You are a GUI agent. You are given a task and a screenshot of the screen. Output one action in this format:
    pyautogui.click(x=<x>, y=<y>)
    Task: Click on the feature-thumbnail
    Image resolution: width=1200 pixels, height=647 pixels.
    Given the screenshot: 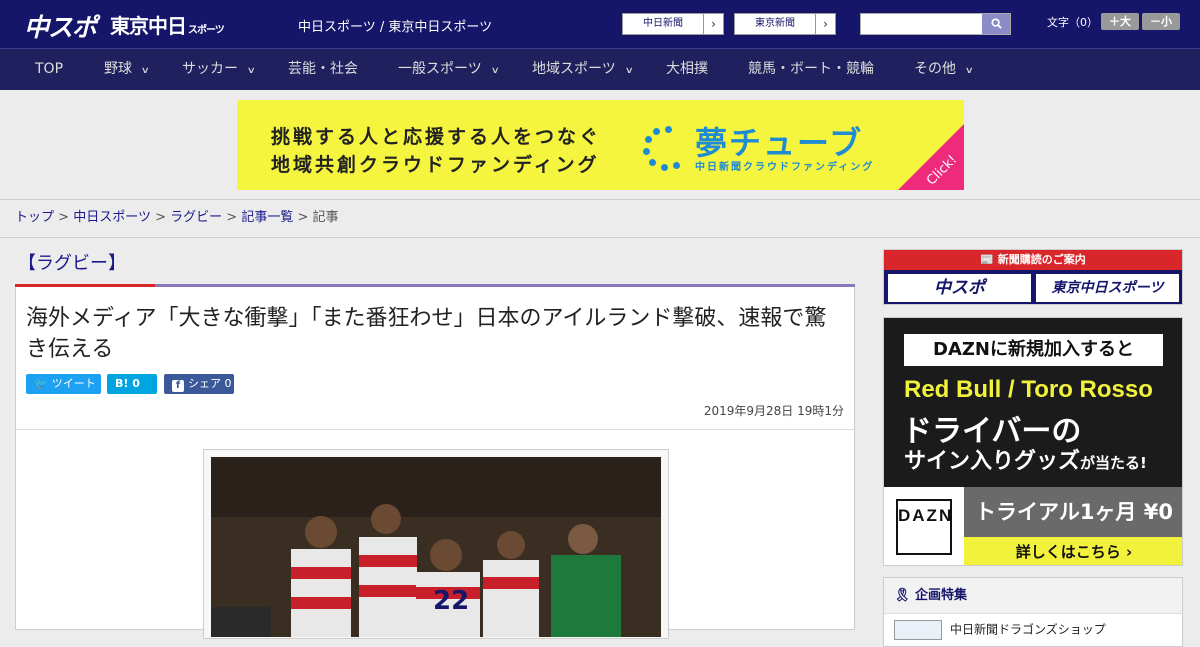 What is the action you would take?
    pyautogui.click(x=918, y=630)
    